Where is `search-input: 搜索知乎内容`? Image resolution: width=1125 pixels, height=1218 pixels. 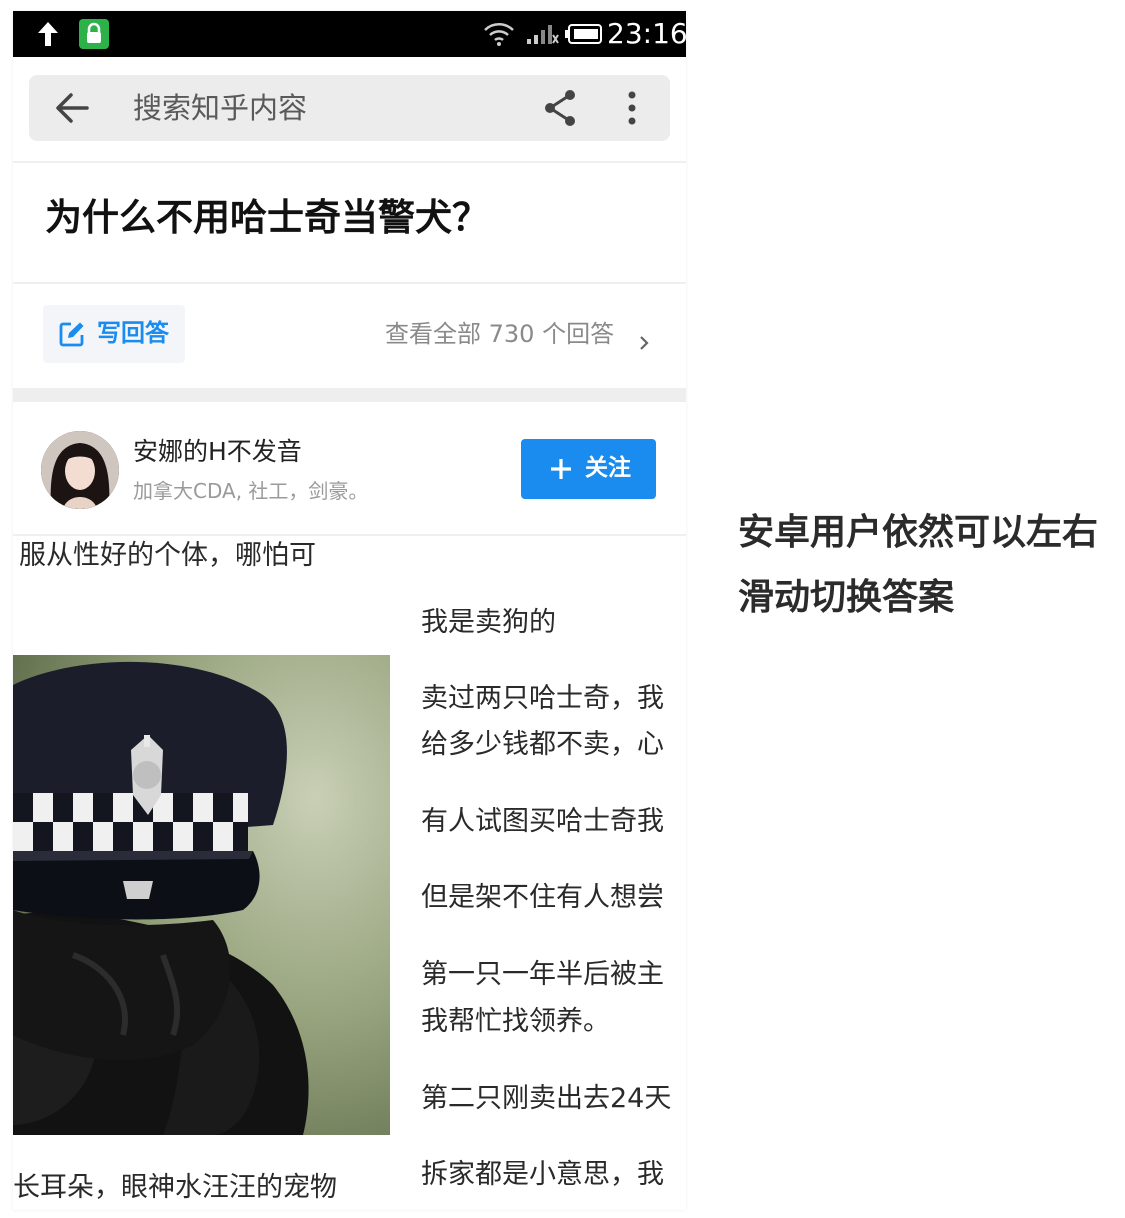 search-input: 搜索知乎内容 is located at coordinates (220, 108).